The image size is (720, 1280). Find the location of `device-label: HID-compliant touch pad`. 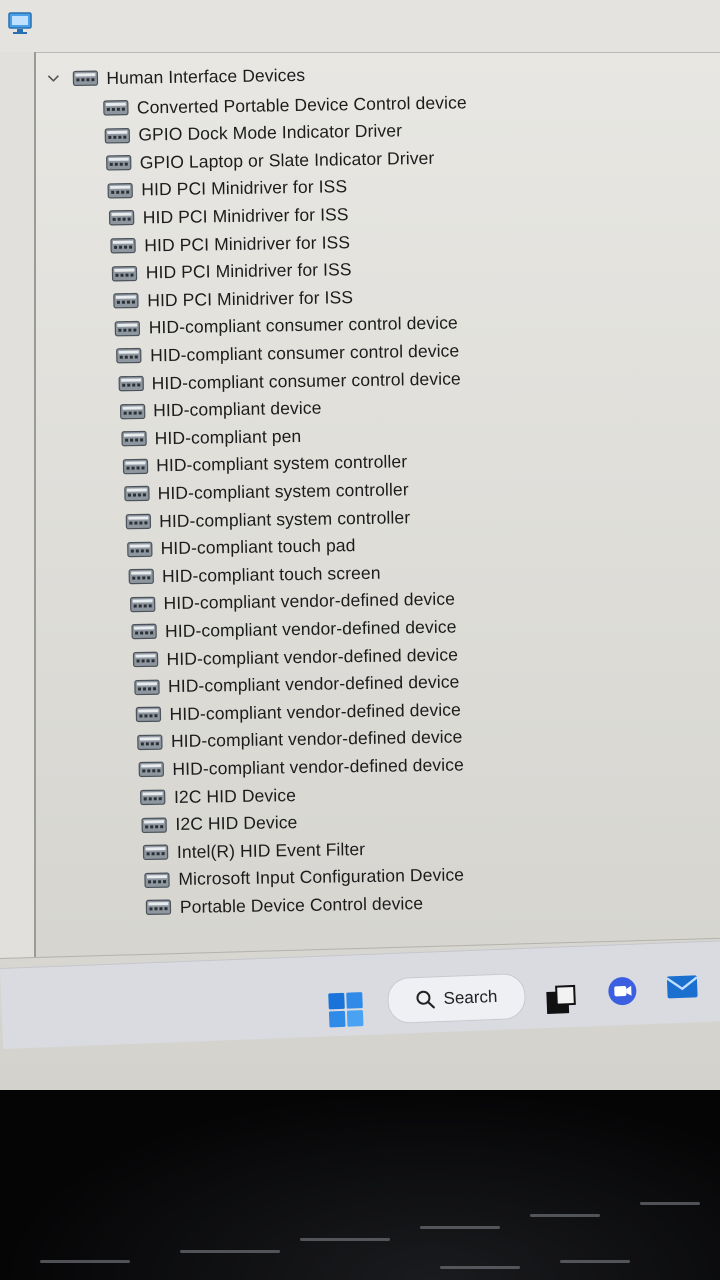

device-label: HID-compliant touch pad is located at coordinates (258, 547).